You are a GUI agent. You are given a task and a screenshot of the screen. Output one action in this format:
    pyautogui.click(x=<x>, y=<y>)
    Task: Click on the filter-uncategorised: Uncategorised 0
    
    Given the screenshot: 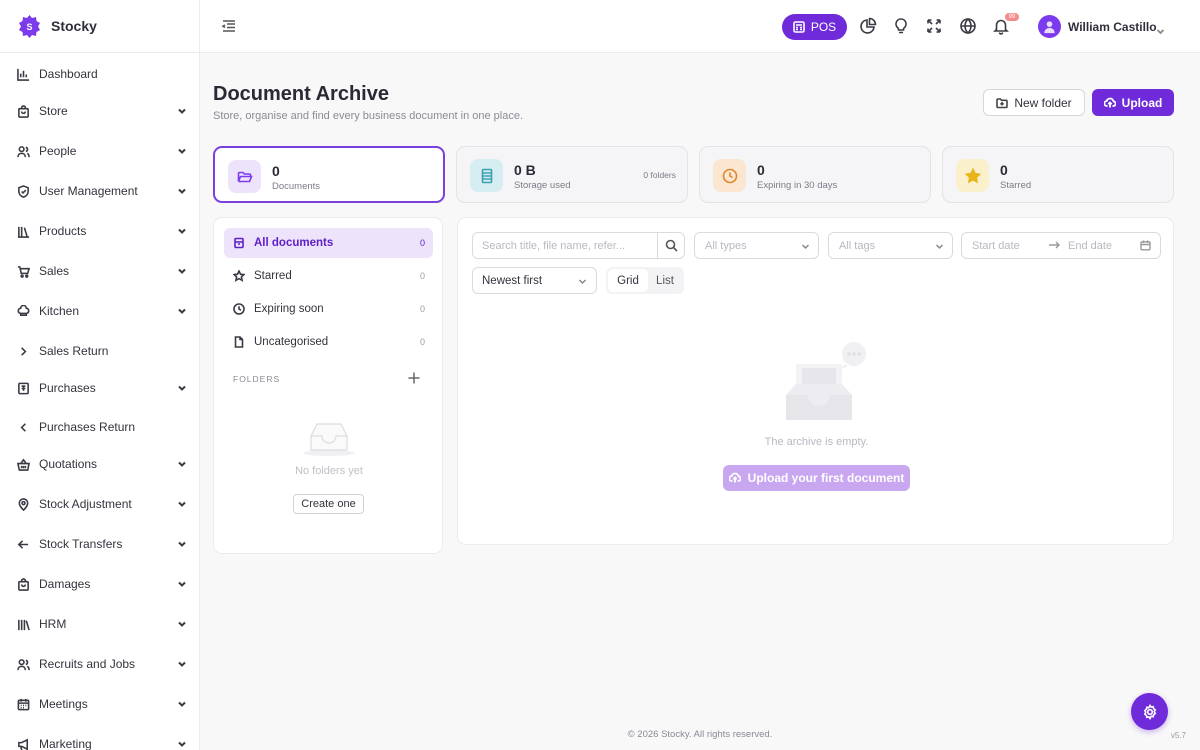 What is the action you would take?
    pyautogui.click(x=328, y=342)
    